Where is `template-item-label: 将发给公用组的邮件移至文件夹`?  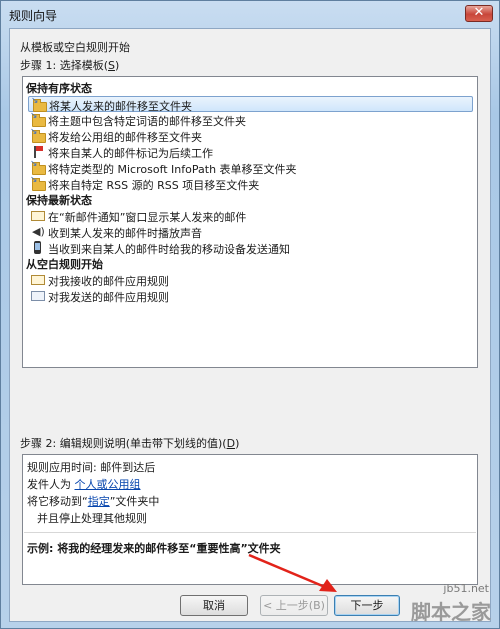
template-item-label: 将发给公用组的邮件移至文件夹 is located at coordinates (125, 137).